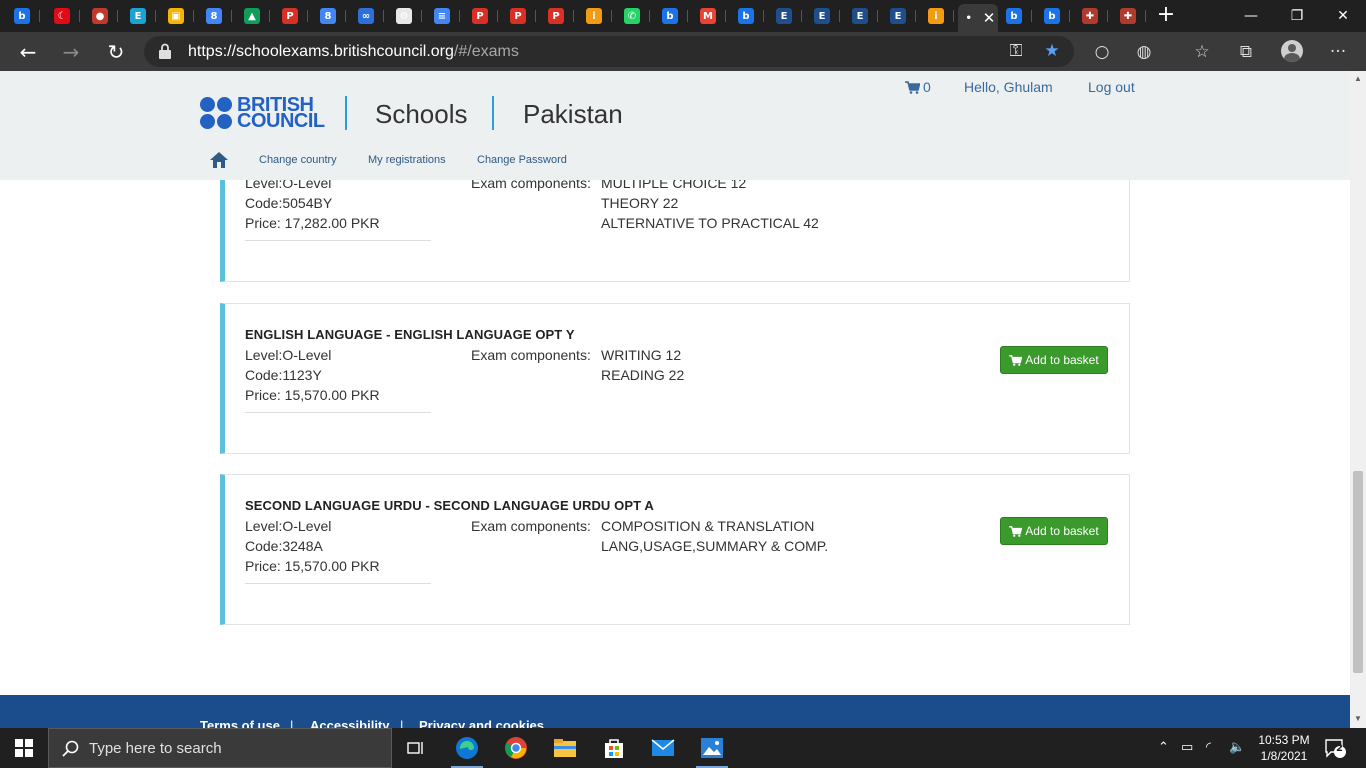 Image resolution: width=1366 pixels, height=768 pixels. I want to click on accessibility-link: Accessibility, so click(350, 723).